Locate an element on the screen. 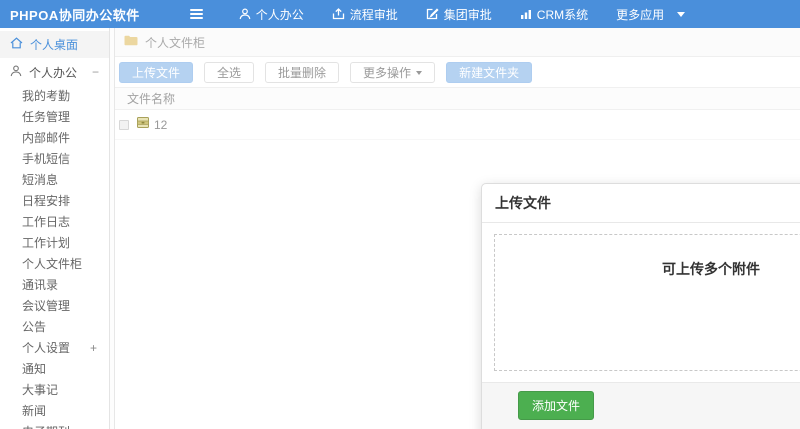 The height and width of the screenshot is (429, 800). sidebar-item-schedule: 日程安排 is located at coordinates (54, 201).